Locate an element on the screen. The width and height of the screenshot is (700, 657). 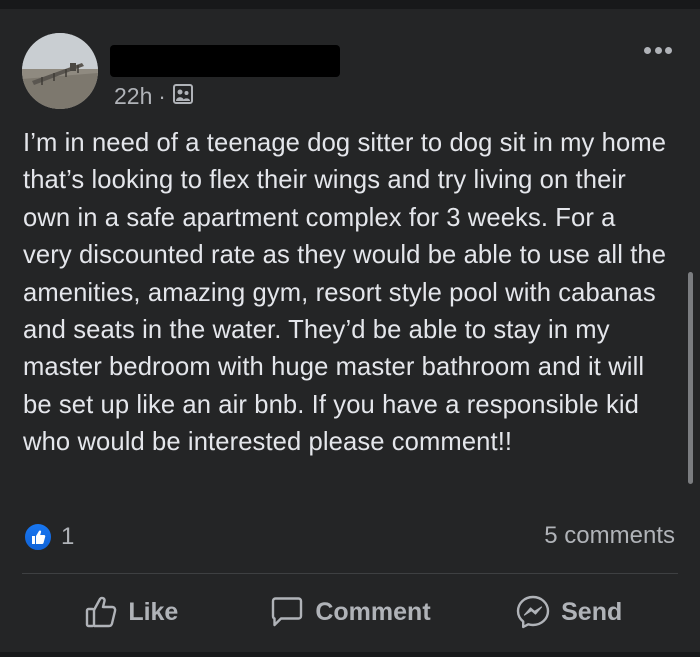
post-meta: 22h · is located at coordinates (154, 96).